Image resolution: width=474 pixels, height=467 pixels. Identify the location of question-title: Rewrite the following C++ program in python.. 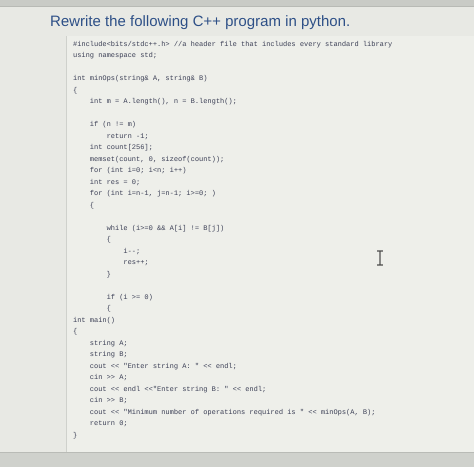
(201, 21).